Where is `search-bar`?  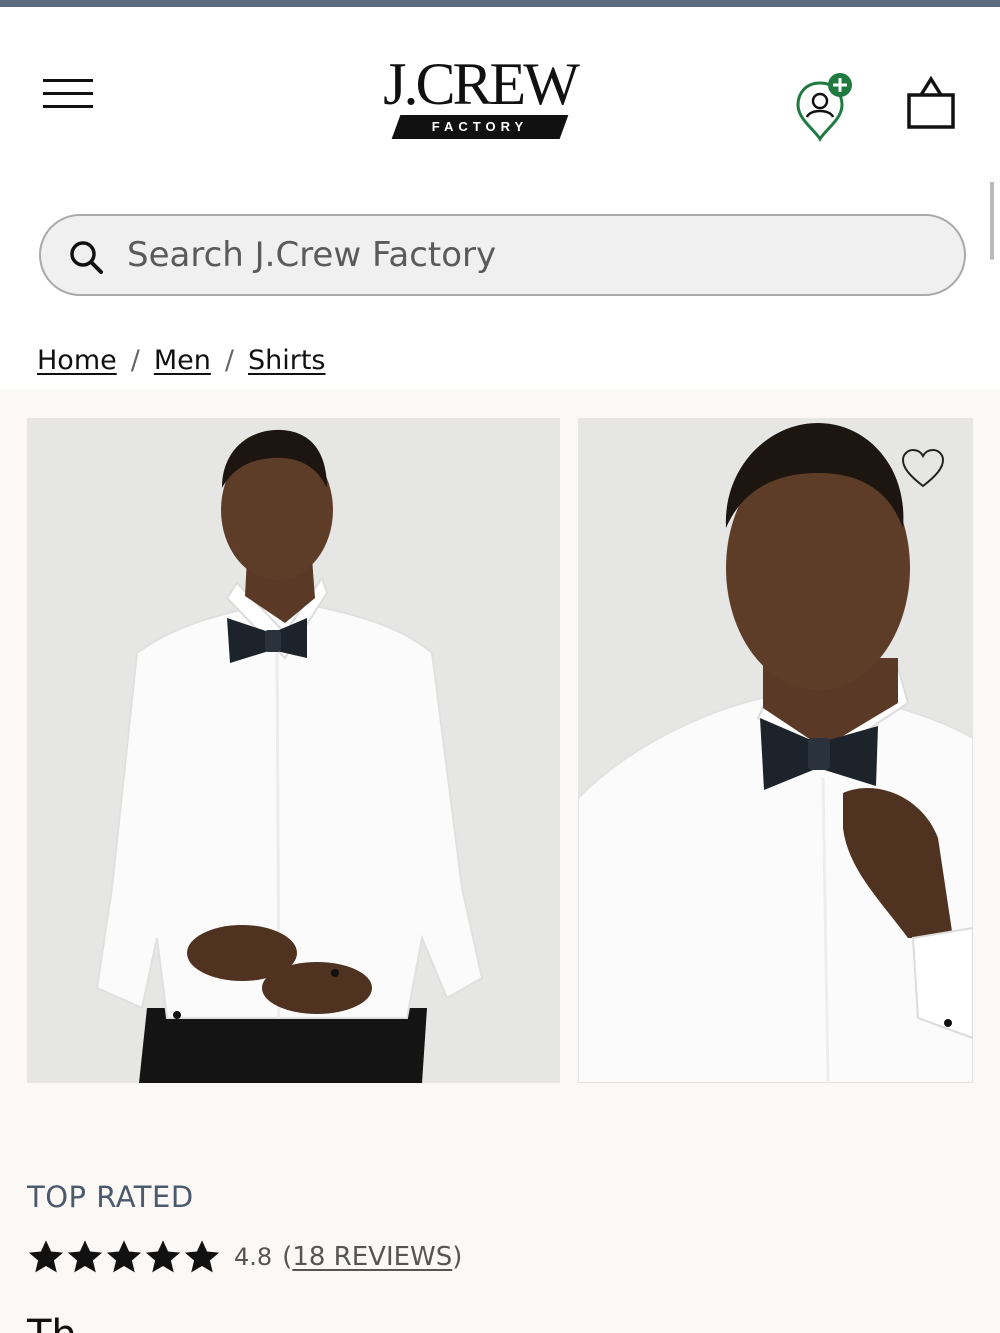 search-bar is located at coordinates (502, 255).